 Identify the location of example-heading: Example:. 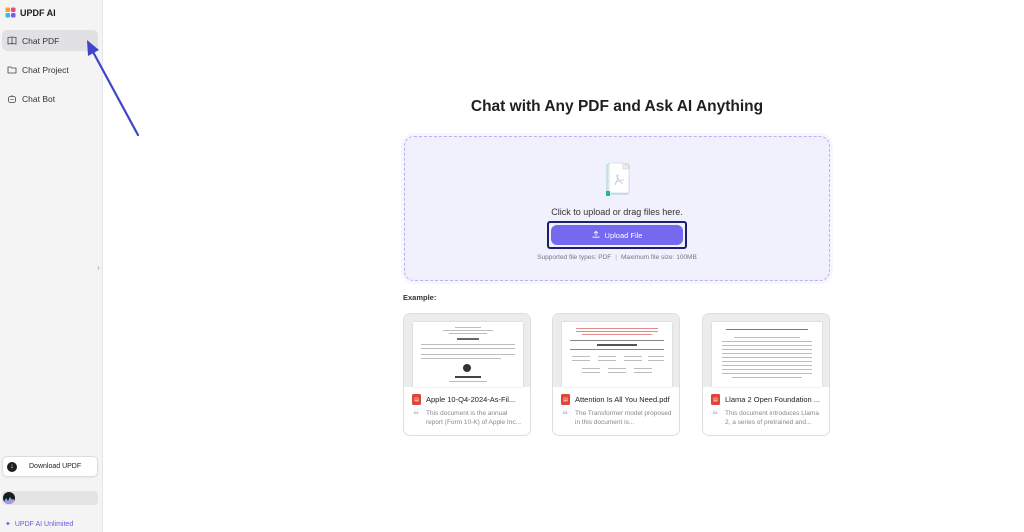
(420, 297).